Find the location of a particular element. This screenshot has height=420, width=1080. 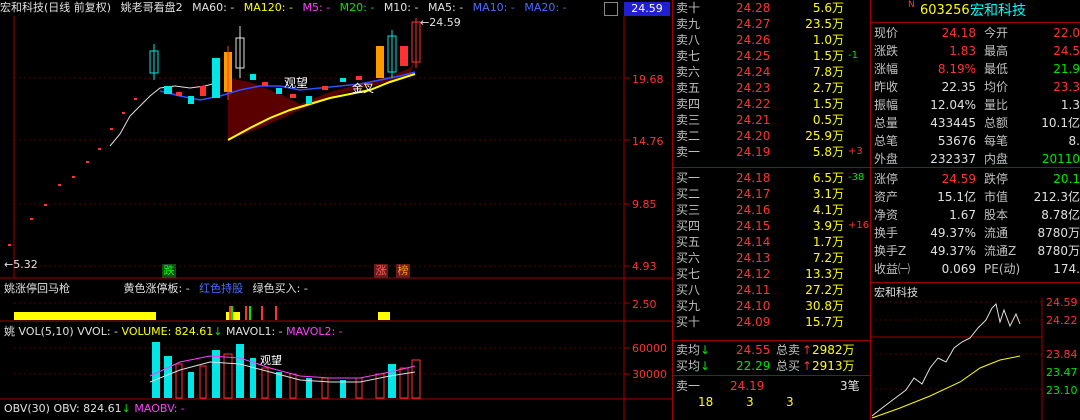

quote-row: 昨收 22.35 均价 23.3 is located at coordinates (977, 87).